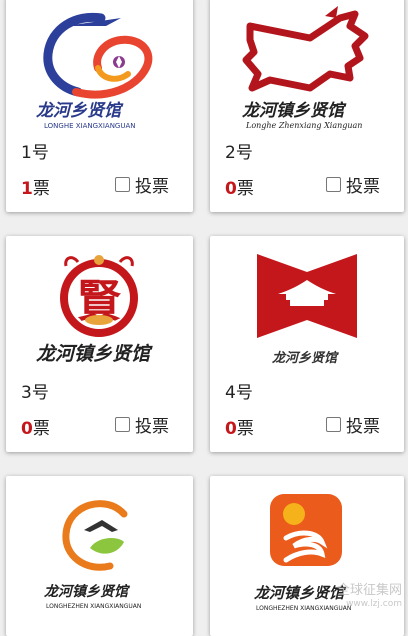 Image resolution: width=408 pixels, height=636 pixels. What do you see at coordinates (93, 606) in the screenshot?
I see `logo-5-subtitle: LONGHEZHEN XIANGXIANGUAN` at bounding box center [93, 606].